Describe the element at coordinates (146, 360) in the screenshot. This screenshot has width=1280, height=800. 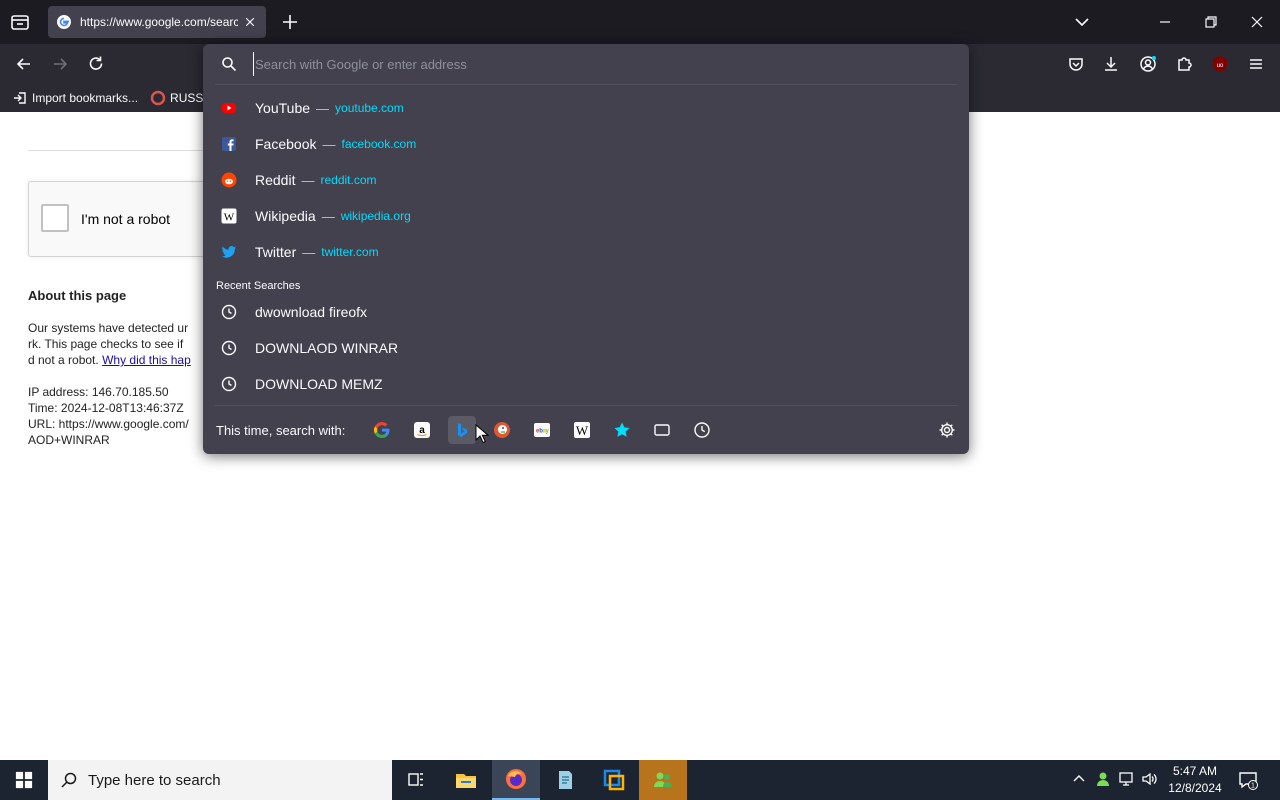
I see `why-link: Why did this hap` at that location.